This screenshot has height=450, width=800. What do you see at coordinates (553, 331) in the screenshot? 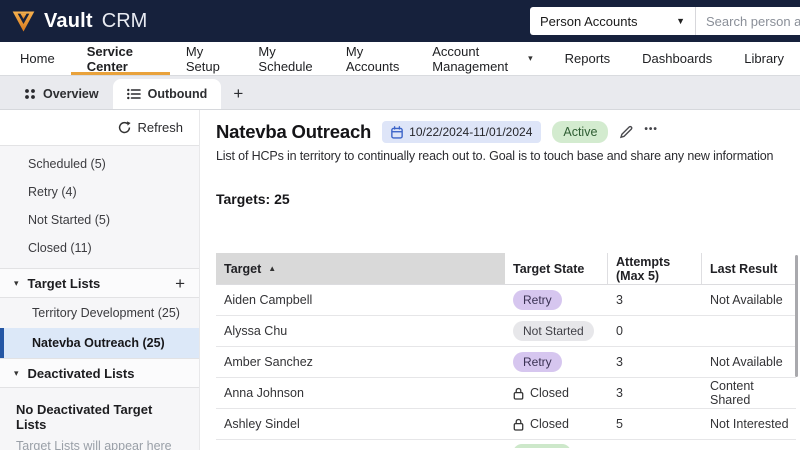
I see `status-pill: Not Started` at bounding box center [553, 331].